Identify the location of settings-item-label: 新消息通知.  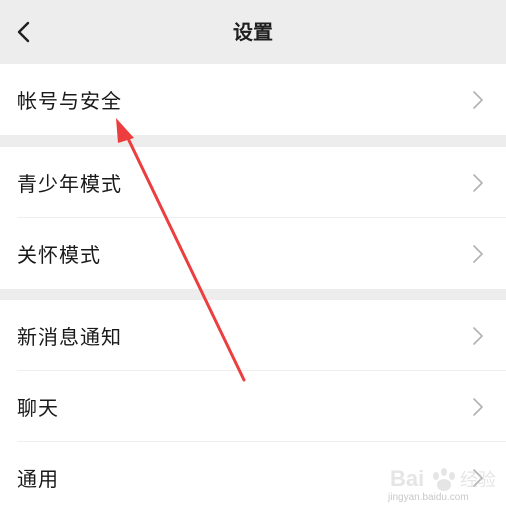
(69, 337).